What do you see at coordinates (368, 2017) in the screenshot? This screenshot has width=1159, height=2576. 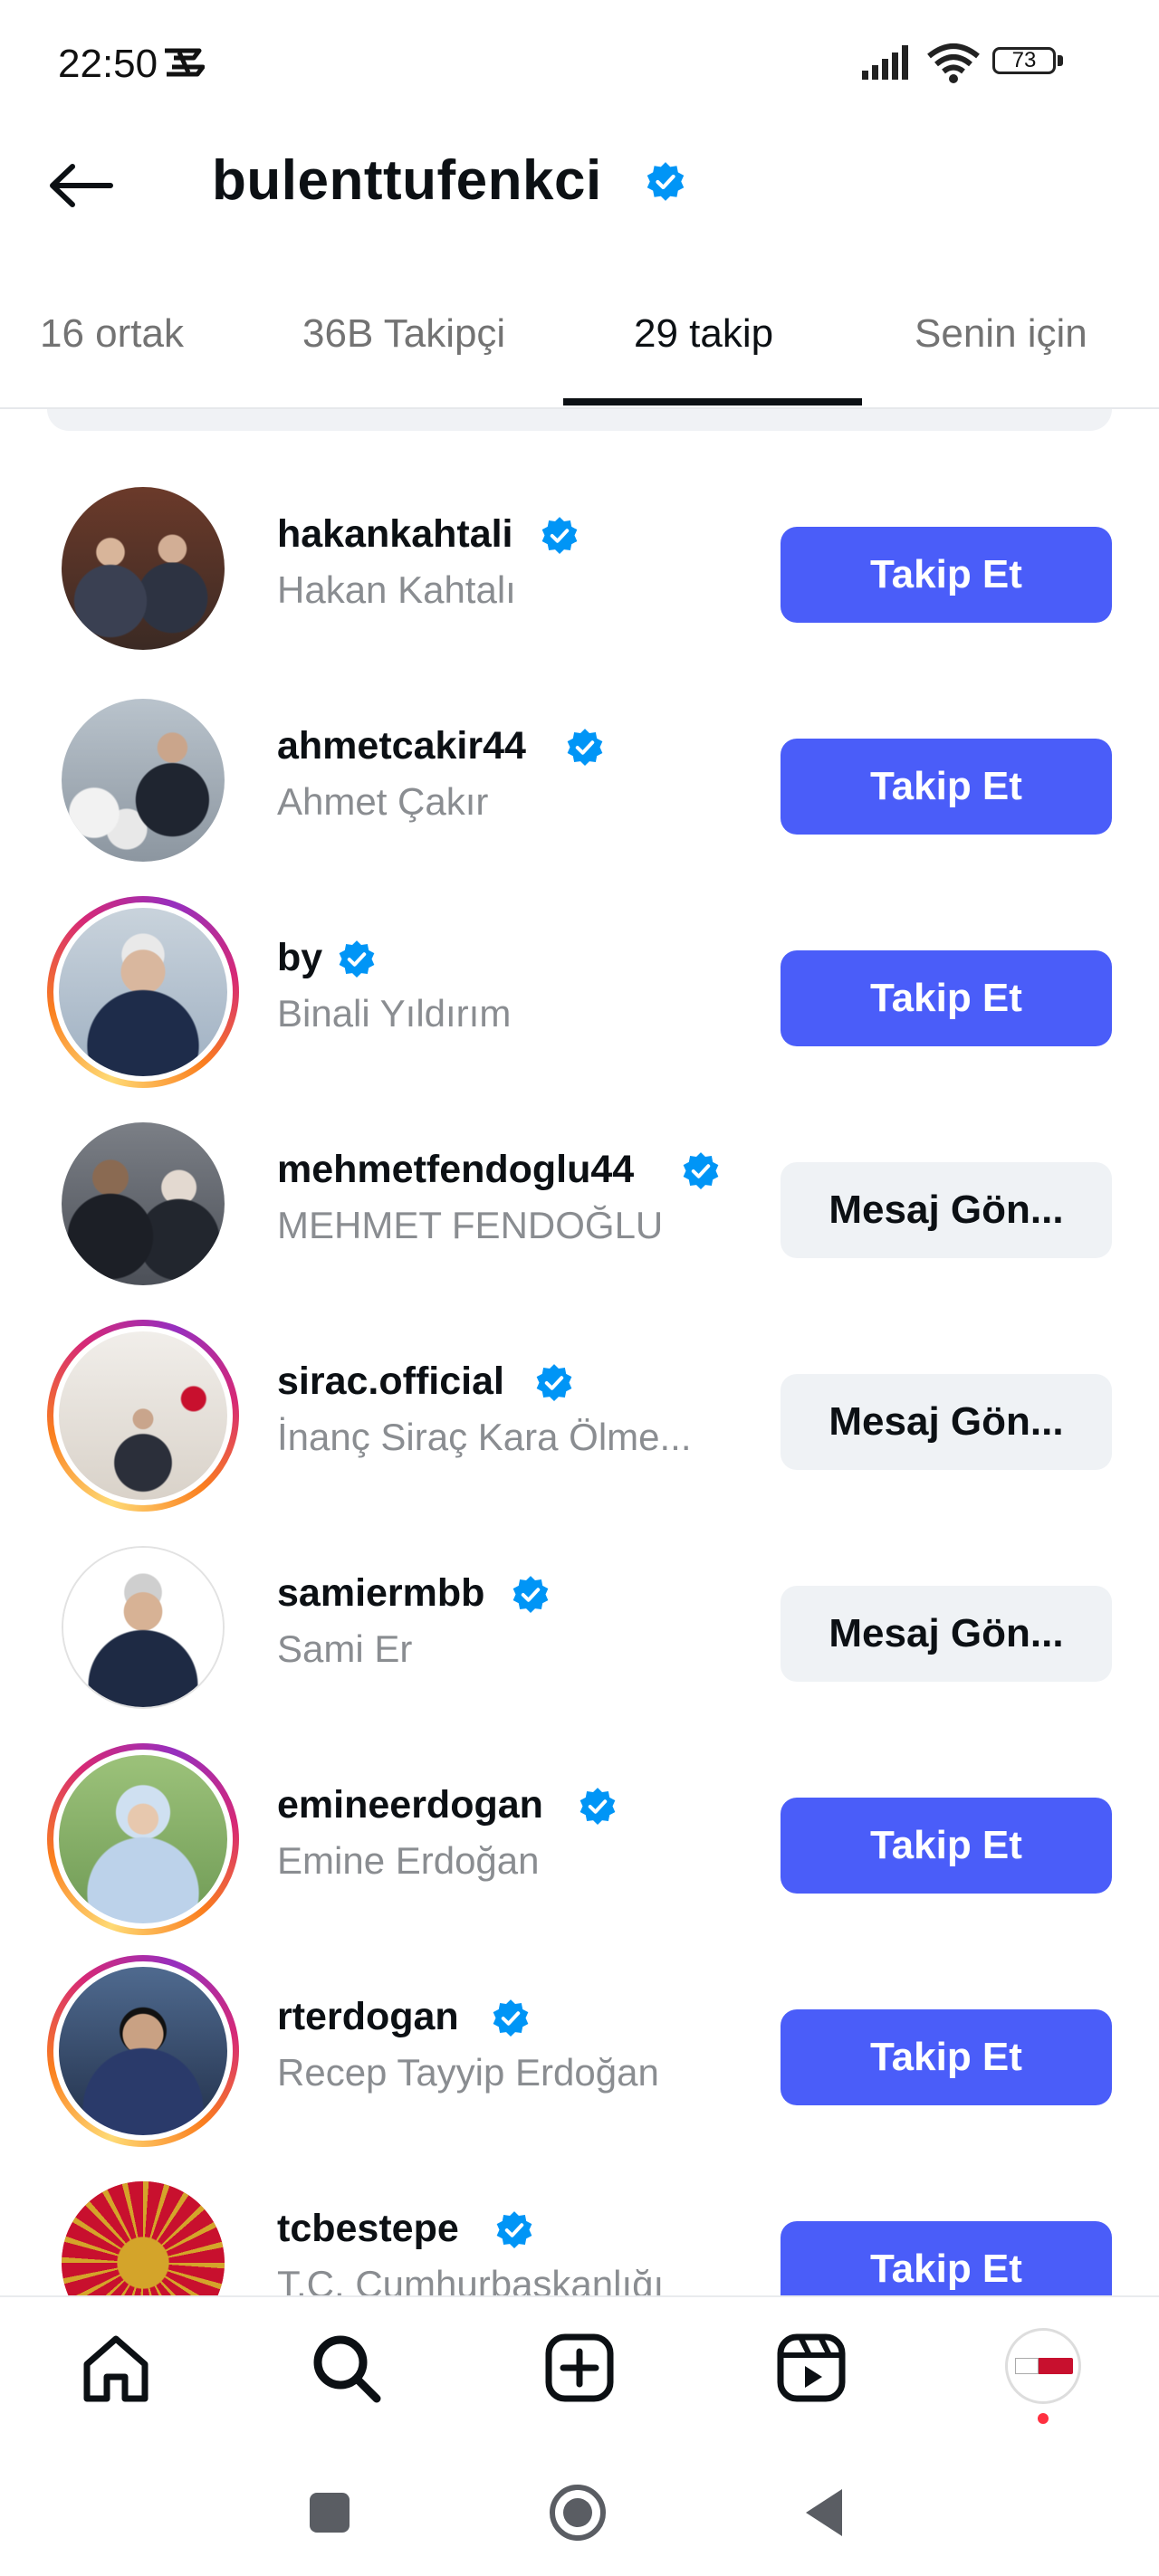 I see `username: rterdogan` at bounding box center [368, 2017].